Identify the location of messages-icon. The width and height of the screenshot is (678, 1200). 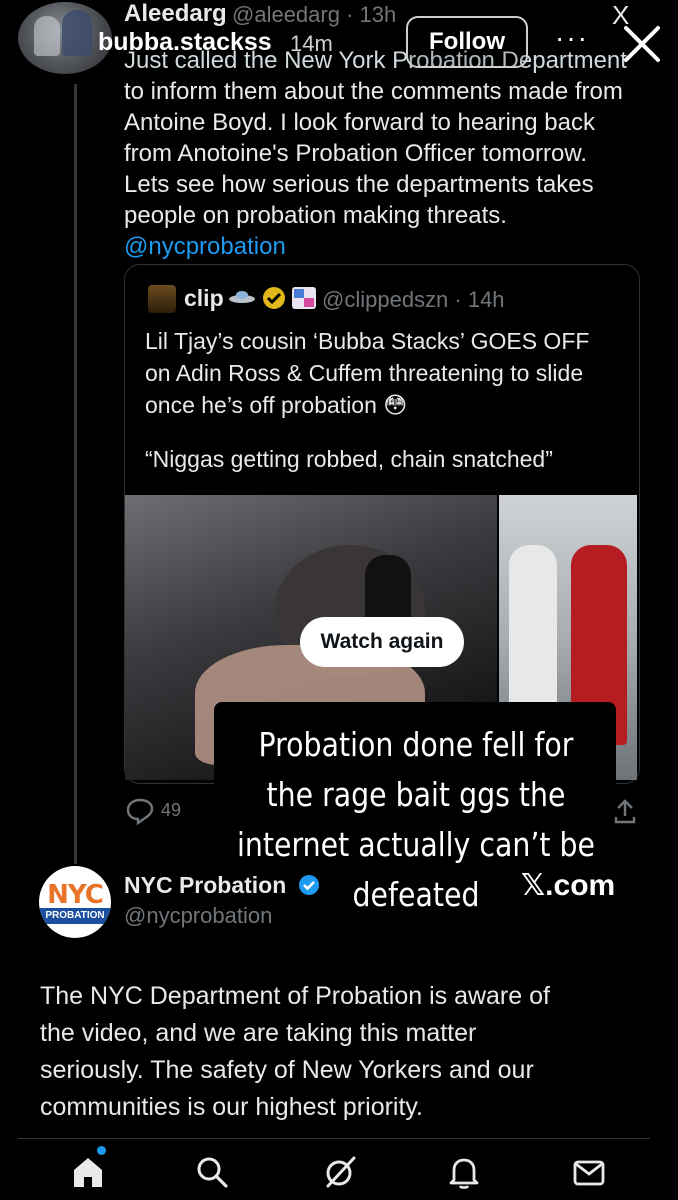
(589, 1172).